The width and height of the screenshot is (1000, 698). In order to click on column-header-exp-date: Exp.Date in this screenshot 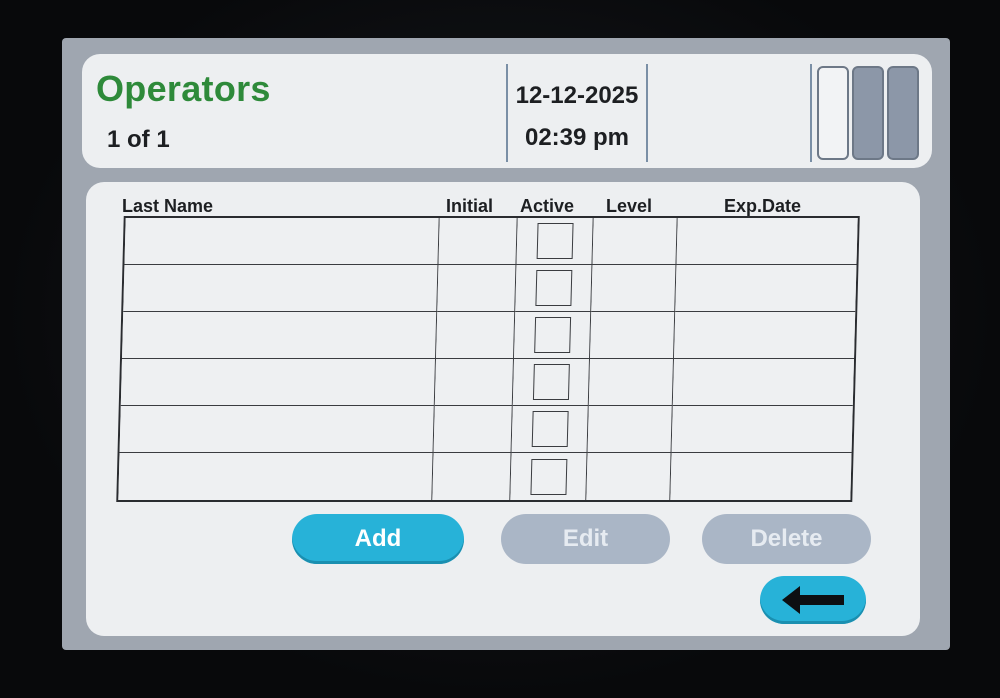, I will do `click(762, 206)`.